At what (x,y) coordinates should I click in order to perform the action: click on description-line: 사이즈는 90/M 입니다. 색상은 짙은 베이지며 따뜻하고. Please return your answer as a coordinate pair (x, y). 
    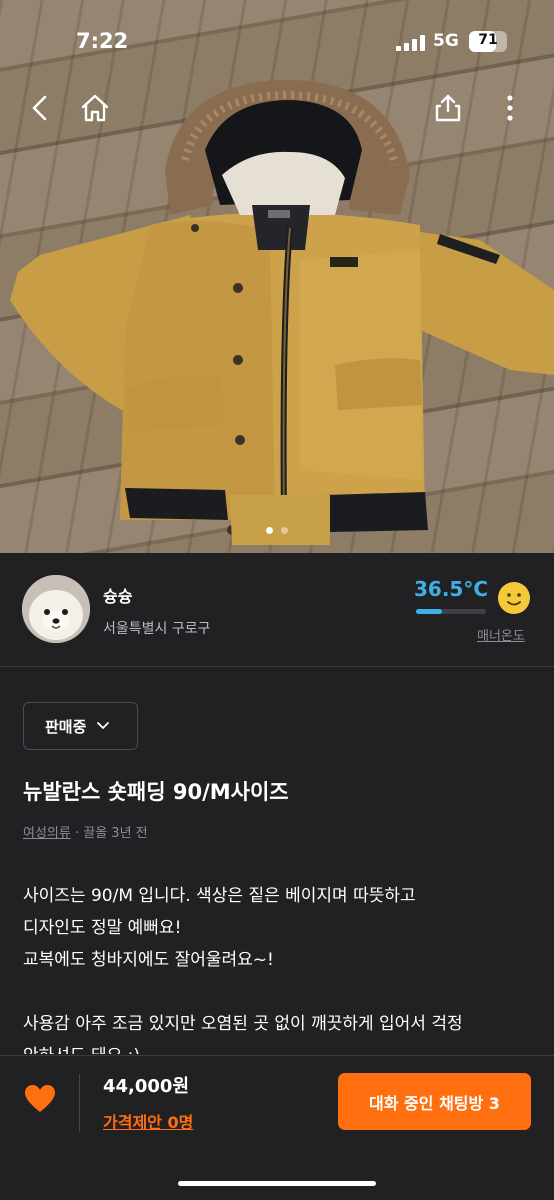
    Looking at the image, I should click on (219, 896).